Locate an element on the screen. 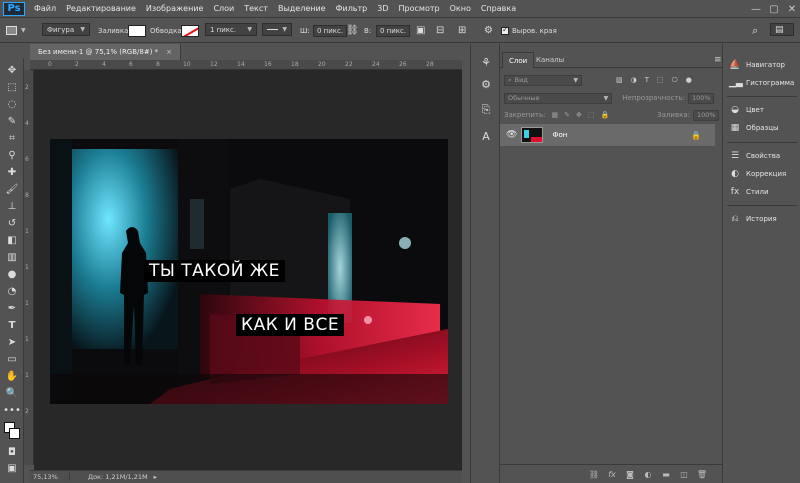 This screenshot has width=800, height=483. path-arrangement-icon: ⊞ is located at coordinates (462, 30).